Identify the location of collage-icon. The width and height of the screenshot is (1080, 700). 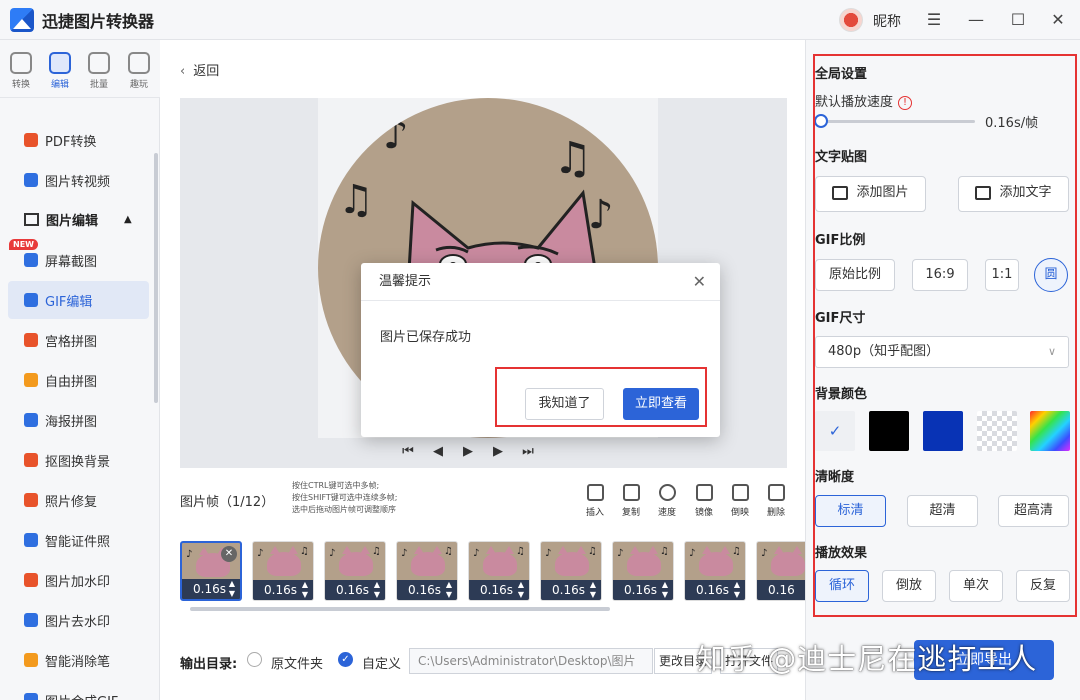
(31, 380).